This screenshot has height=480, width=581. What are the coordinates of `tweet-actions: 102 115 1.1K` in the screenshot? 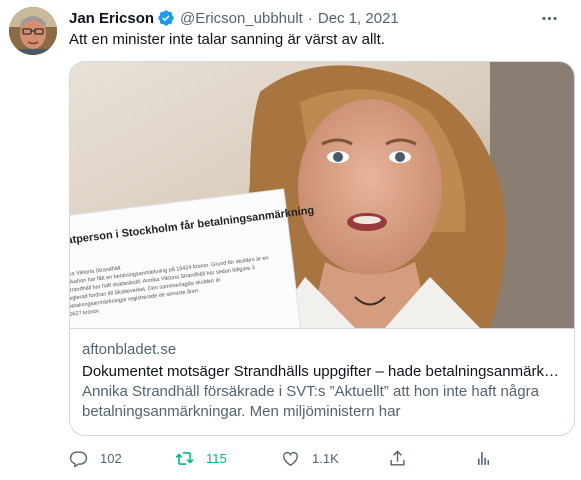 It's located at (314, 458).